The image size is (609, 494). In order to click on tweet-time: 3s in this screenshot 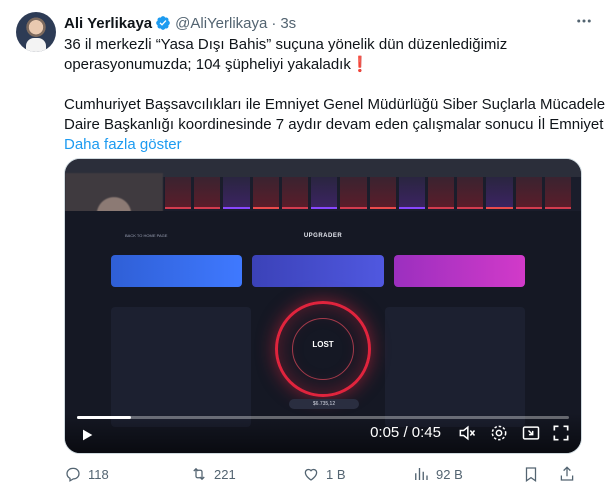, I will do `click(288, 23)`.